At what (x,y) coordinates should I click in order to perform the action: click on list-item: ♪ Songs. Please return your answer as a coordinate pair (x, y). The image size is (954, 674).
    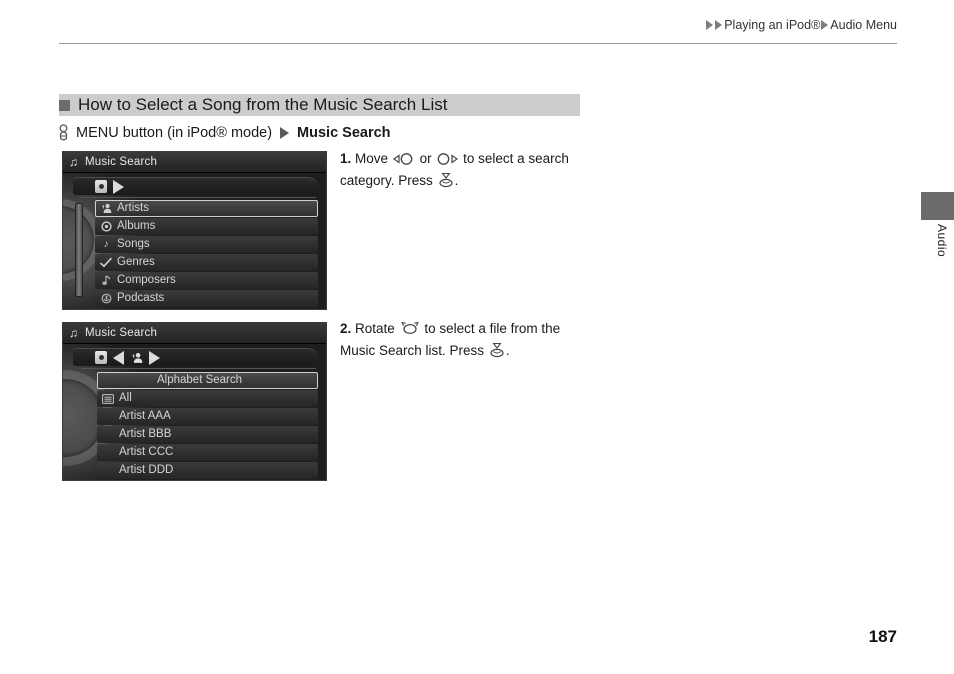
    Looking at the image, I should click on (206, 244).